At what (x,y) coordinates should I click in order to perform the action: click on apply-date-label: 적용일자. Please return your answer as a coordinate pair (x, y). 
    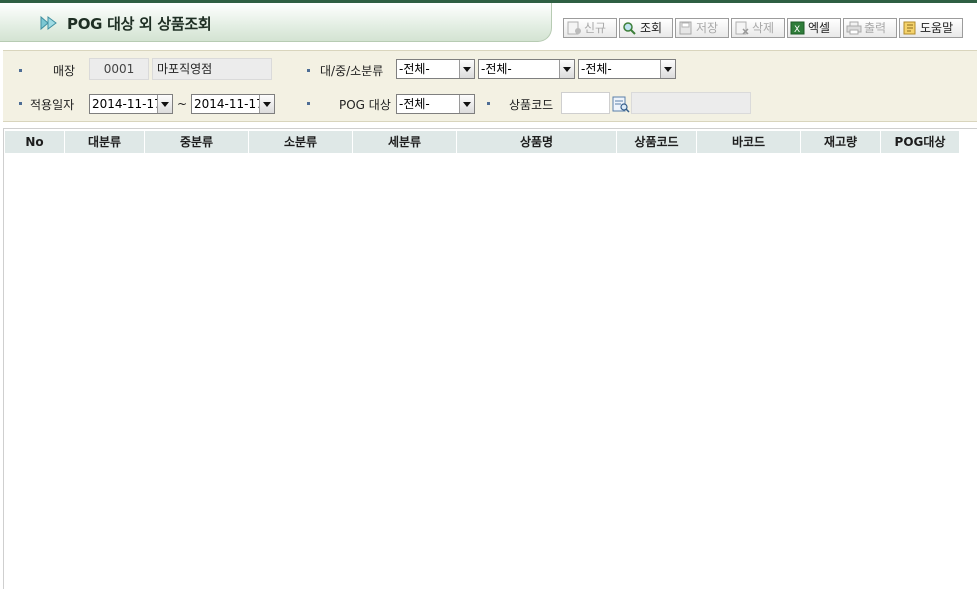
    Looking at the image, I should click on (52, 105).